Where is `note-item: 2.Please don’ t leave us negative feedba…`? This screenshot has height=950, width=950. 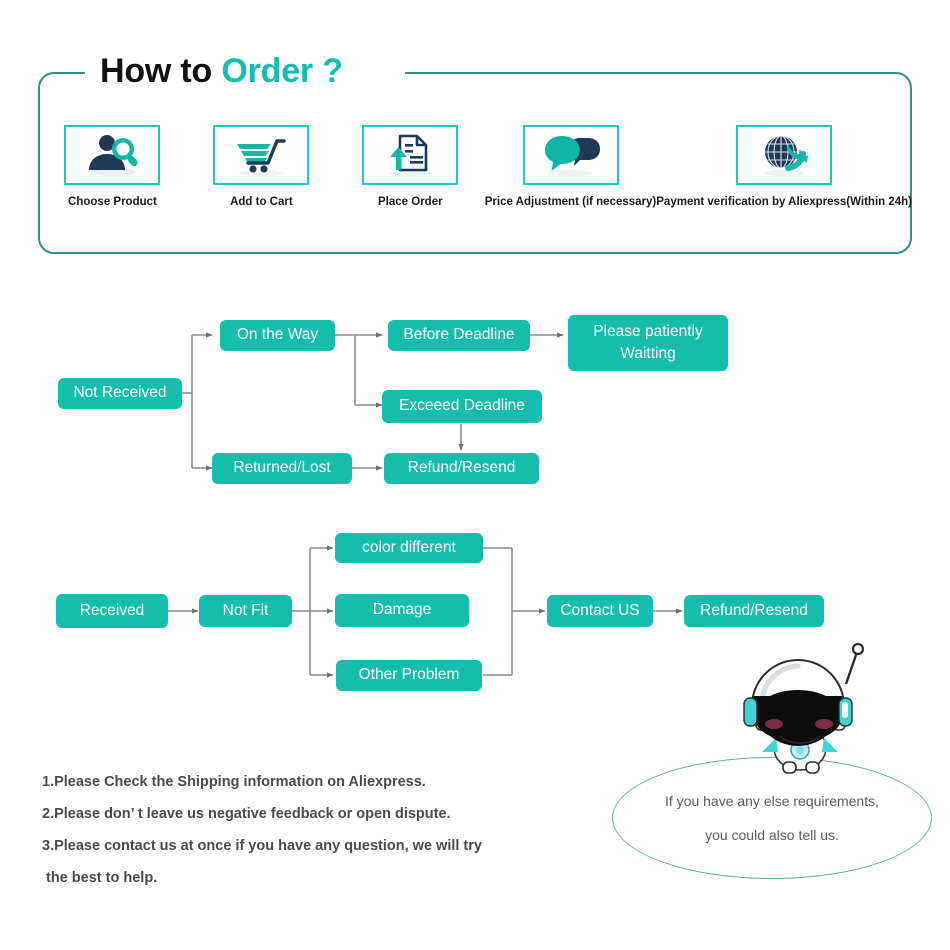 note-item: 2.Please don’ t leave us negative feedba… is located at coordinates (246, 814).